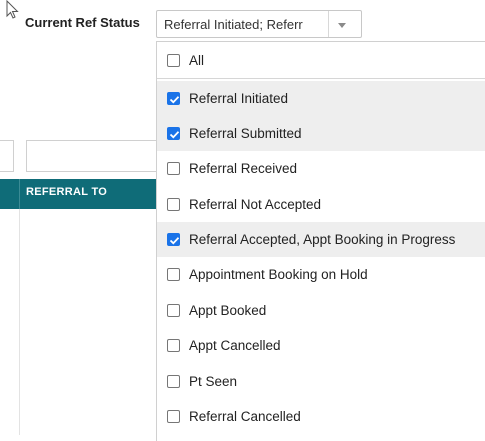  What do you see at coordinates (321, 133) in the screenshot?
I see `dropdown-option: Referral Submitted` at bounding box center [321, 133].